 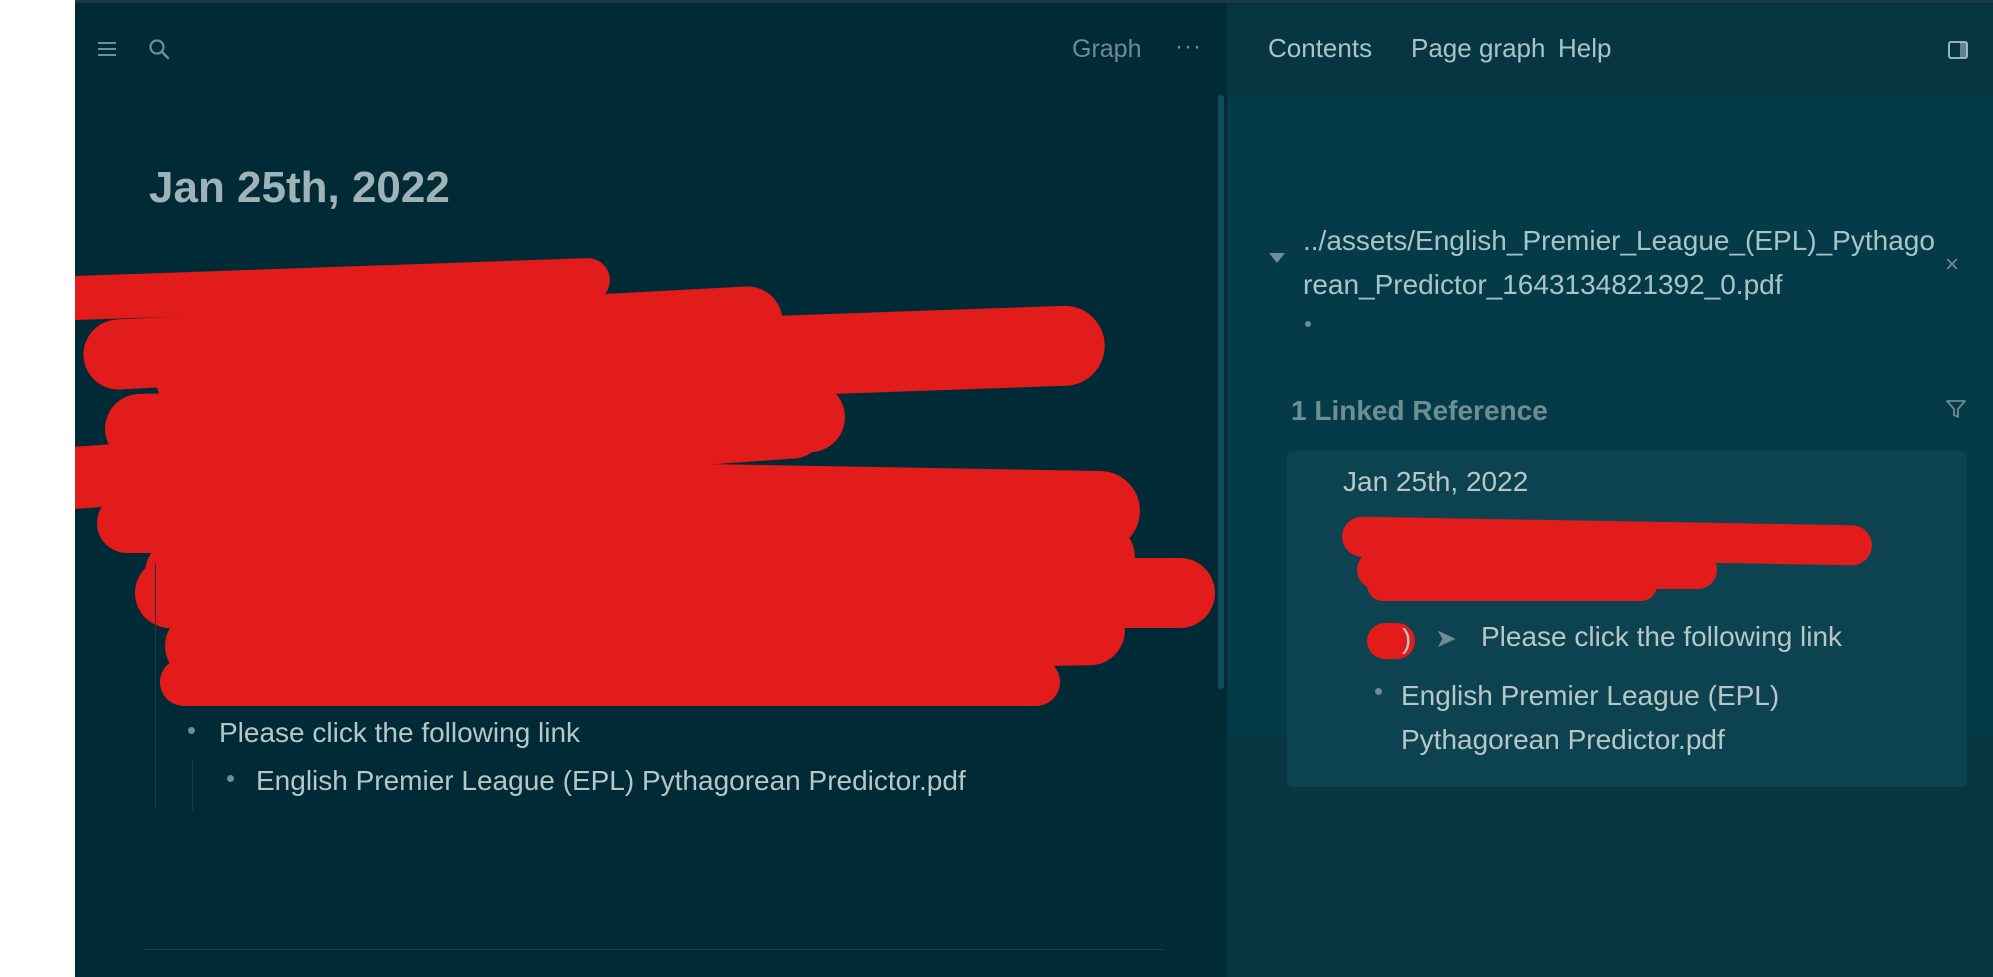 I want to click on filter-icon, so click(x=1956, y=409).